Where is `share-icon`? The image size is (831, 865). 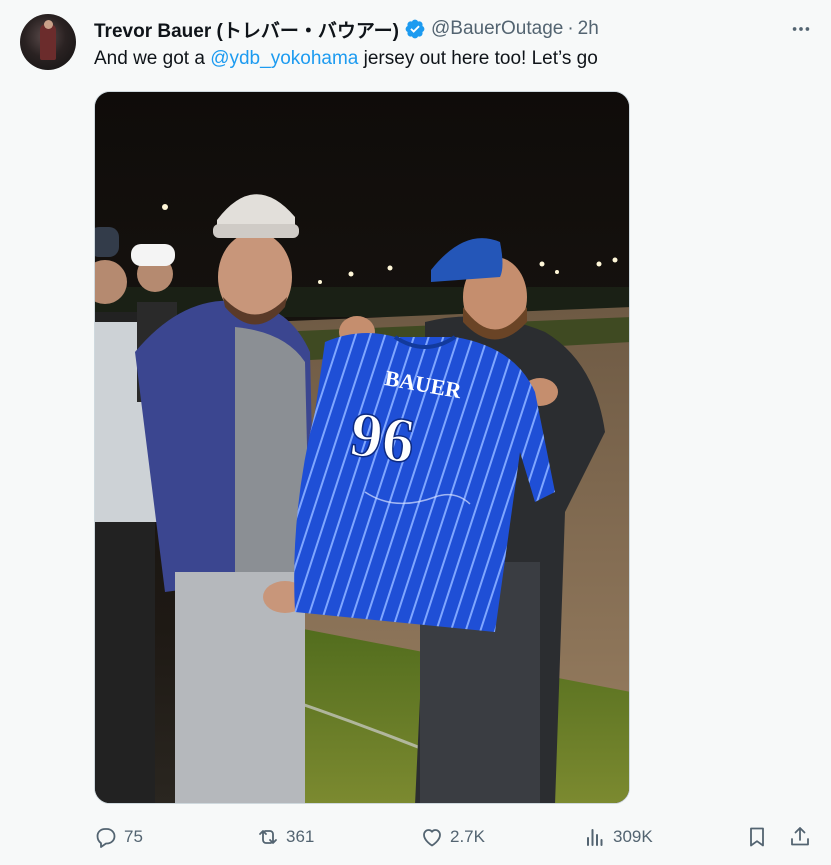 share-icon is located at coordinates (800, 836).